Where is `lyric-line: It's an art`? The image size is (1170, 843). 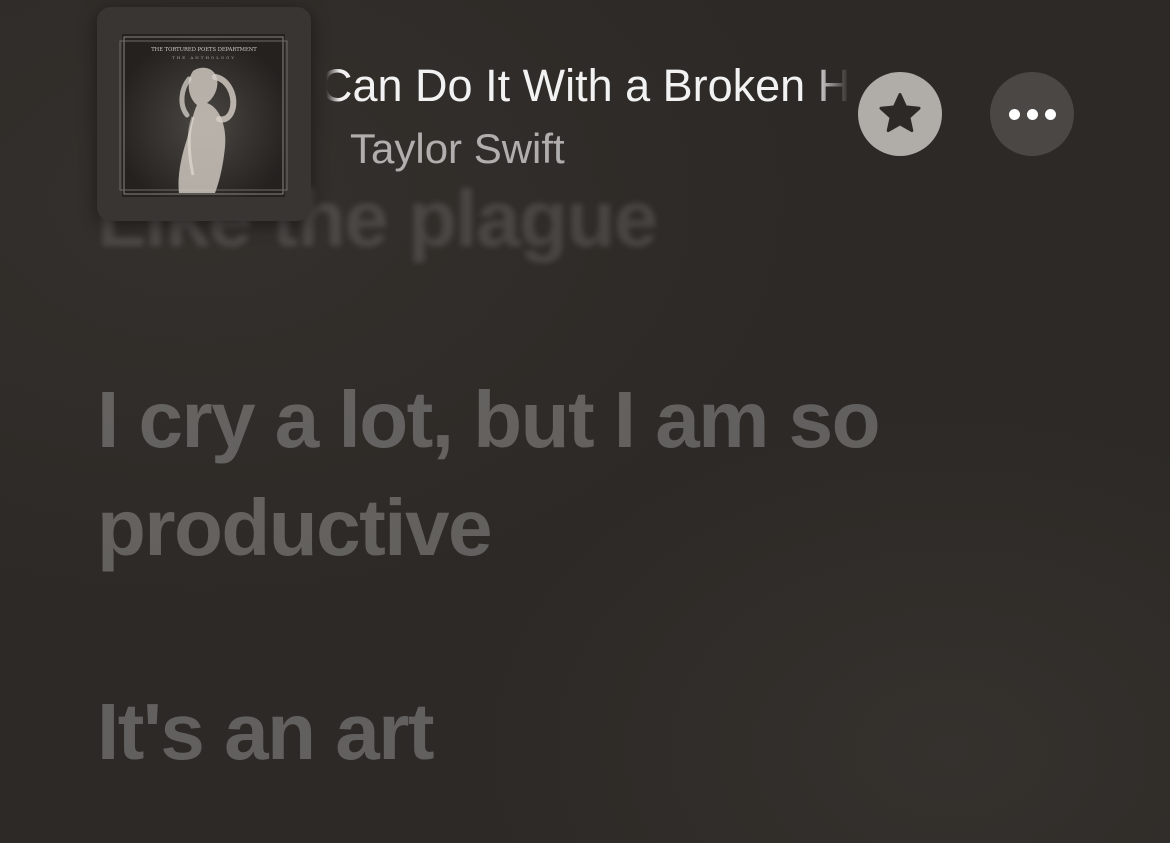 lyric-line: It's an art is located at coordinates (265, 732).